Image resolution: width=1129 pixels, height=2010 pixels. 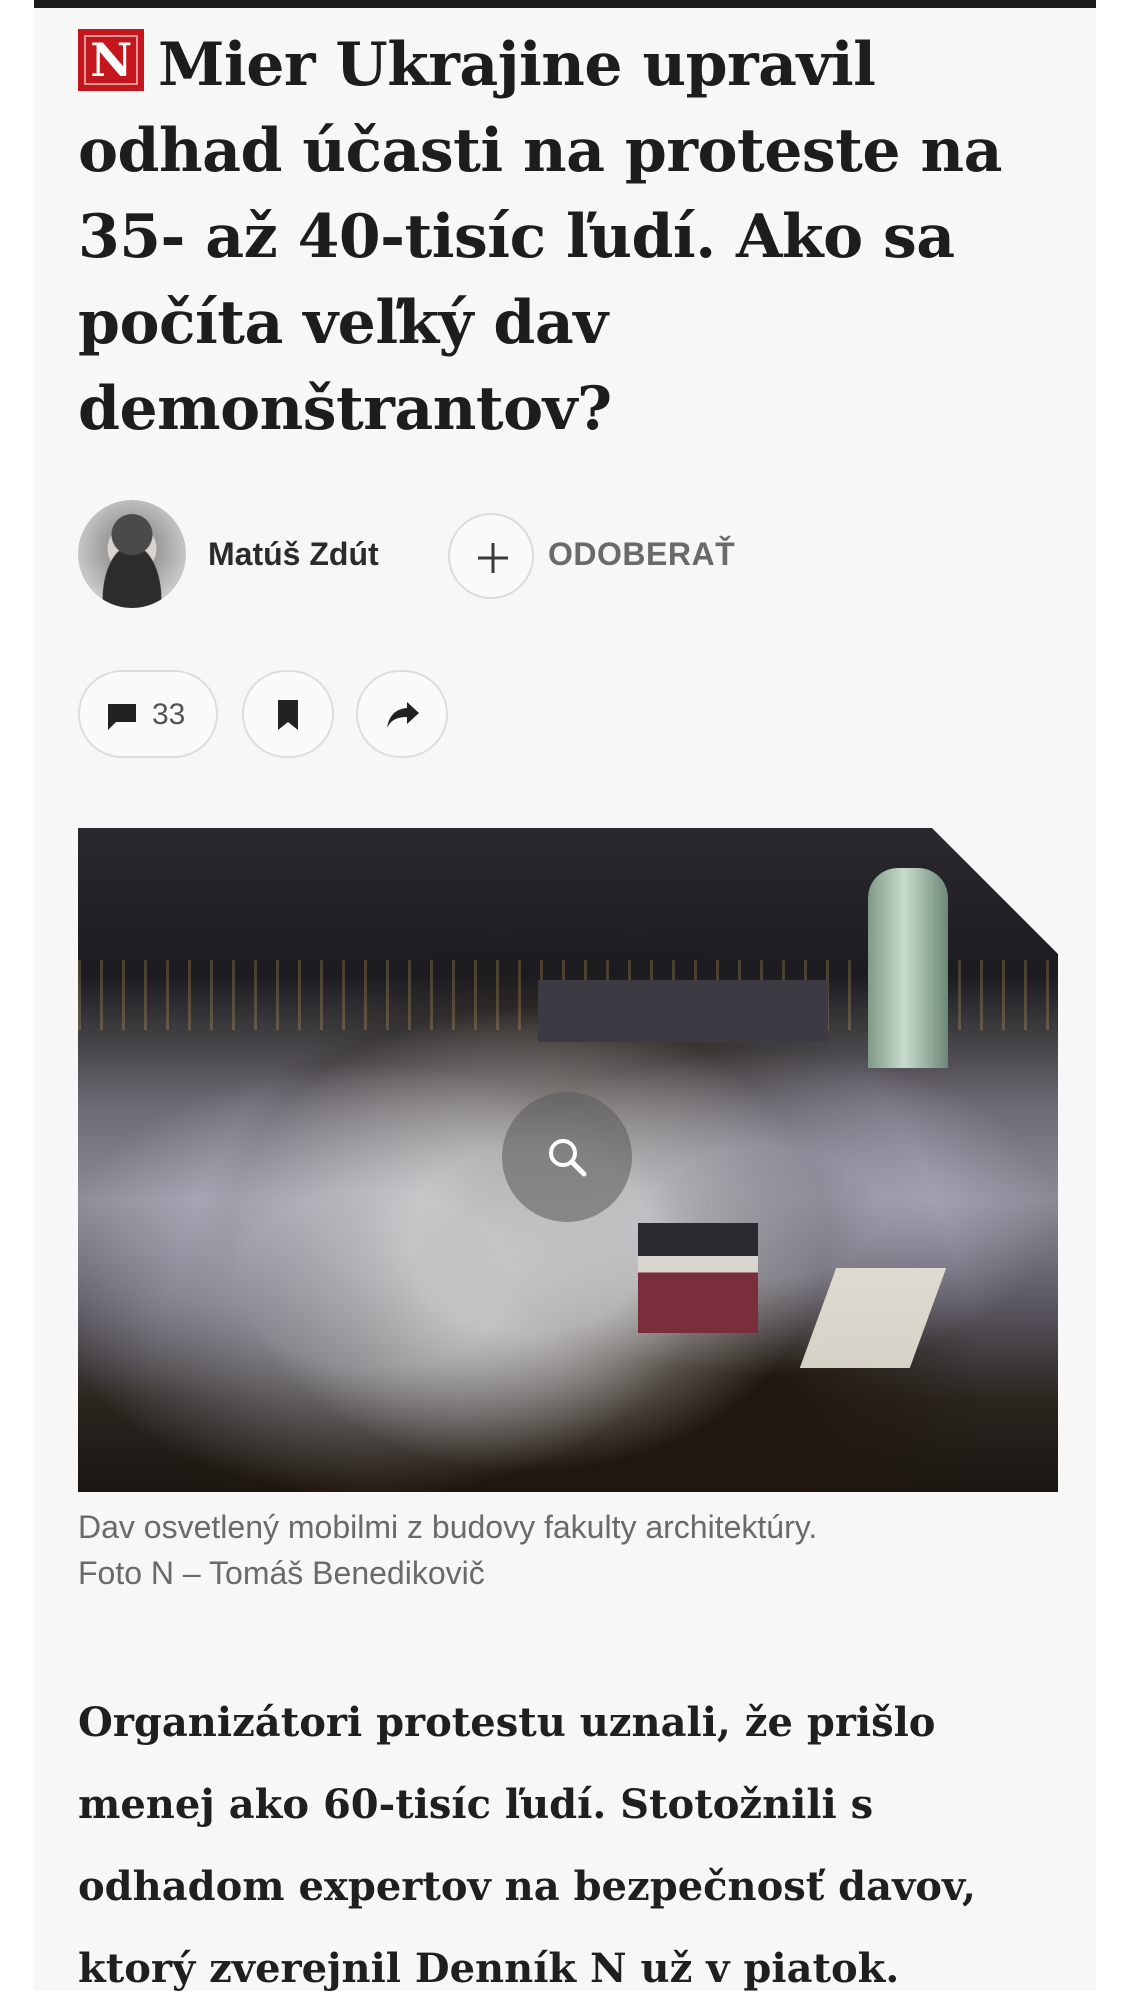 I want to click on author-name: Matúš Zdút, so click(x=293, y=554).